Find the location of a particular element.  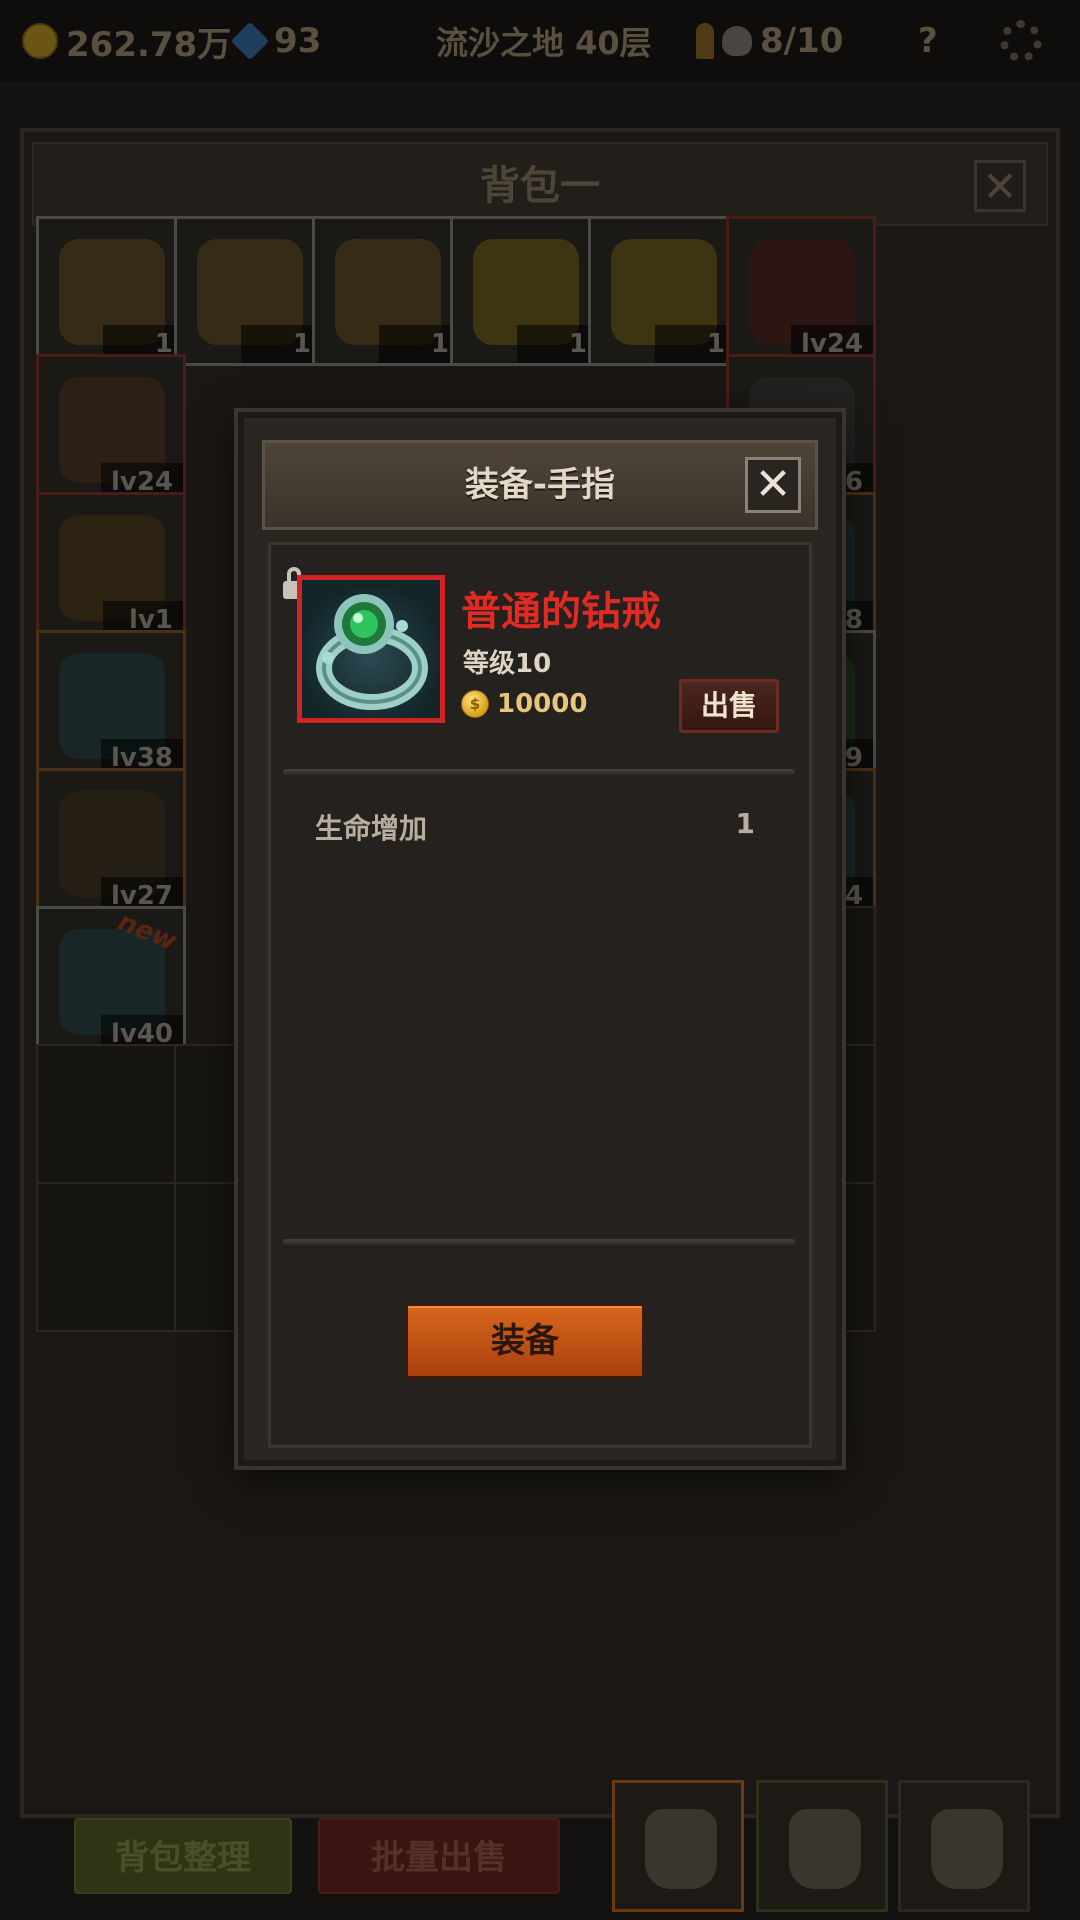

backpack-close-button: ✕ is located at coordinates (1000, 186).